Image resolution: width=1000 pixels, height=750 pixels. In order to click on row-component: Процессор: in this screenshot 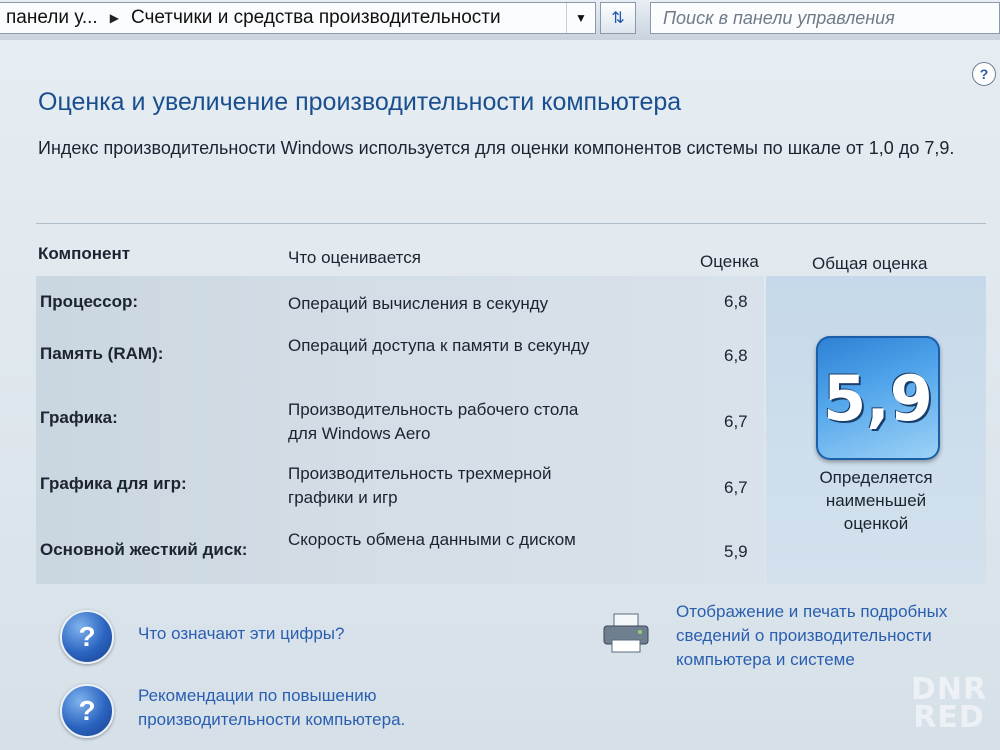, I will do `click(89, 301)`.